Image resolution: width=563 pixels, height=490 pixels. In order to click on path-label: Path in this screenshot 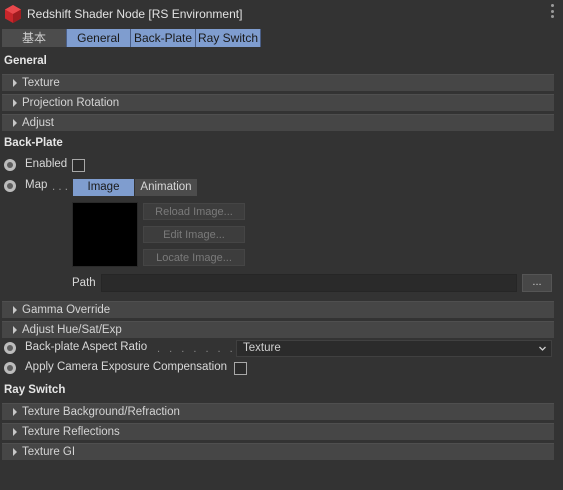, I will do `click(84, 283)`.